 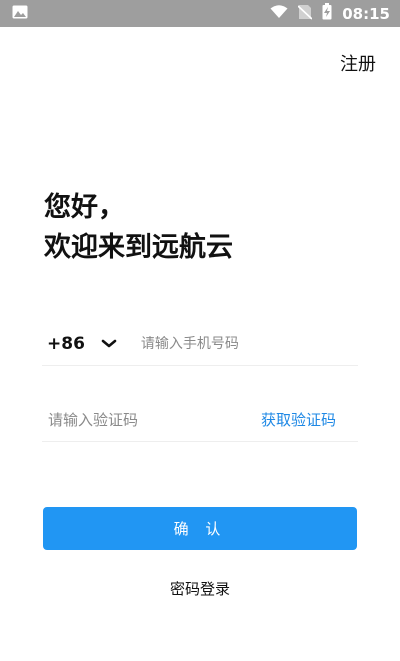 What do you see at coordinates (327, 13) in the screenshot?
I see `battery-charging-icon` at bounding box center [327, 13].